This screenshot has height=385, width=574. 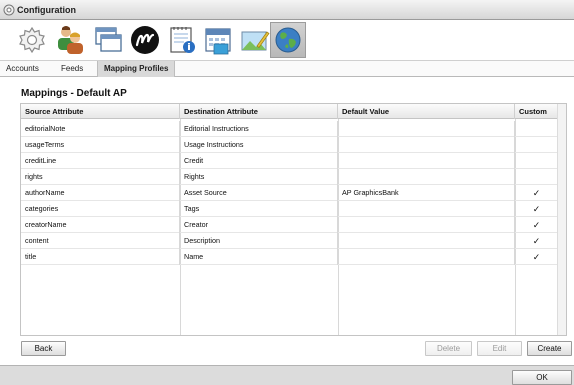 I want to click on users-icon, so click(x=70, y=40).